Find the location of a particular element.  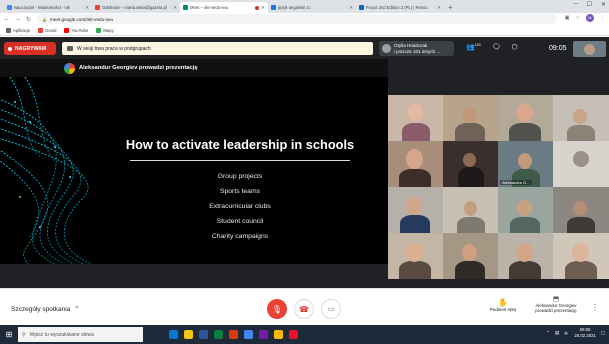

meet-top-icons: 👥120 🗨 ⬡ is located at coordinates (492, 47).